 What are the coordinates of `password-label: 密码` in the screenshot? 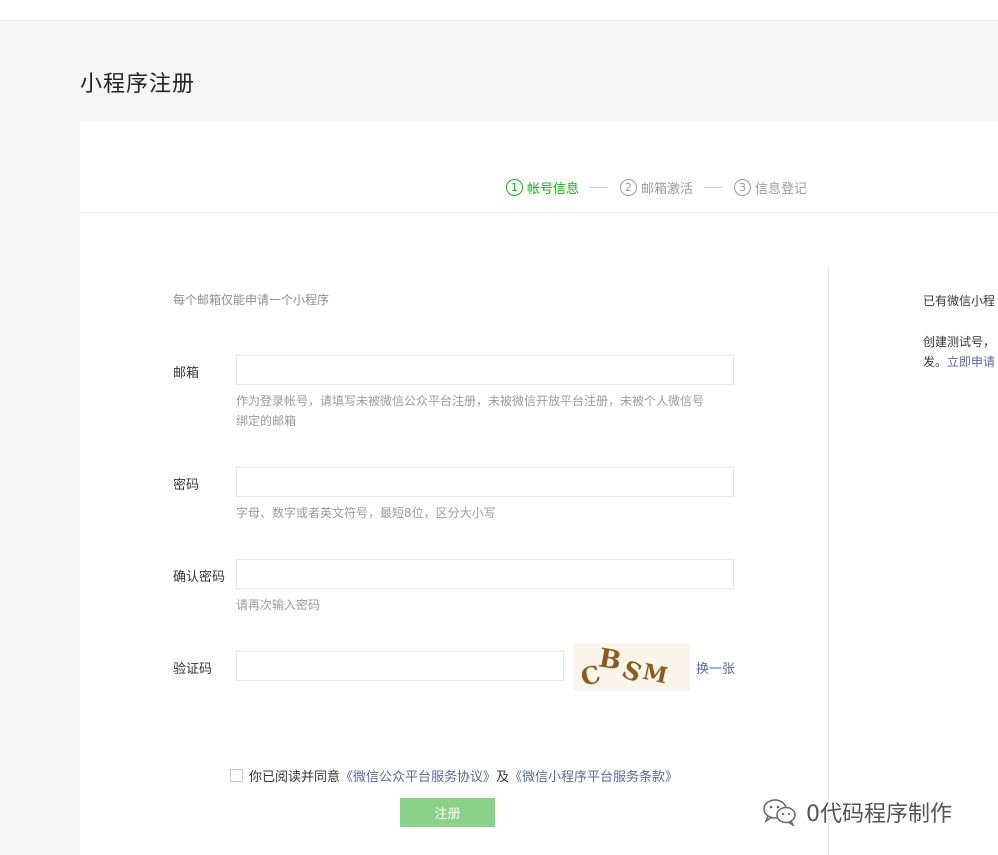 It's located at (186, 485).